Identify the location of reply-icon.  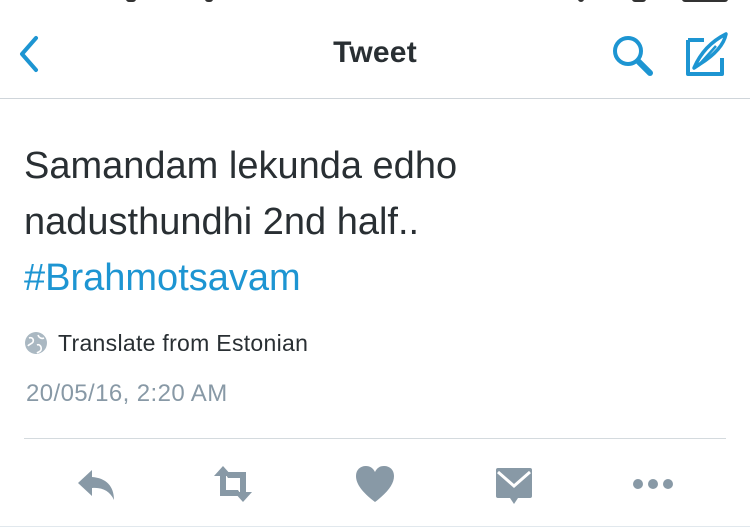
(96, 485).